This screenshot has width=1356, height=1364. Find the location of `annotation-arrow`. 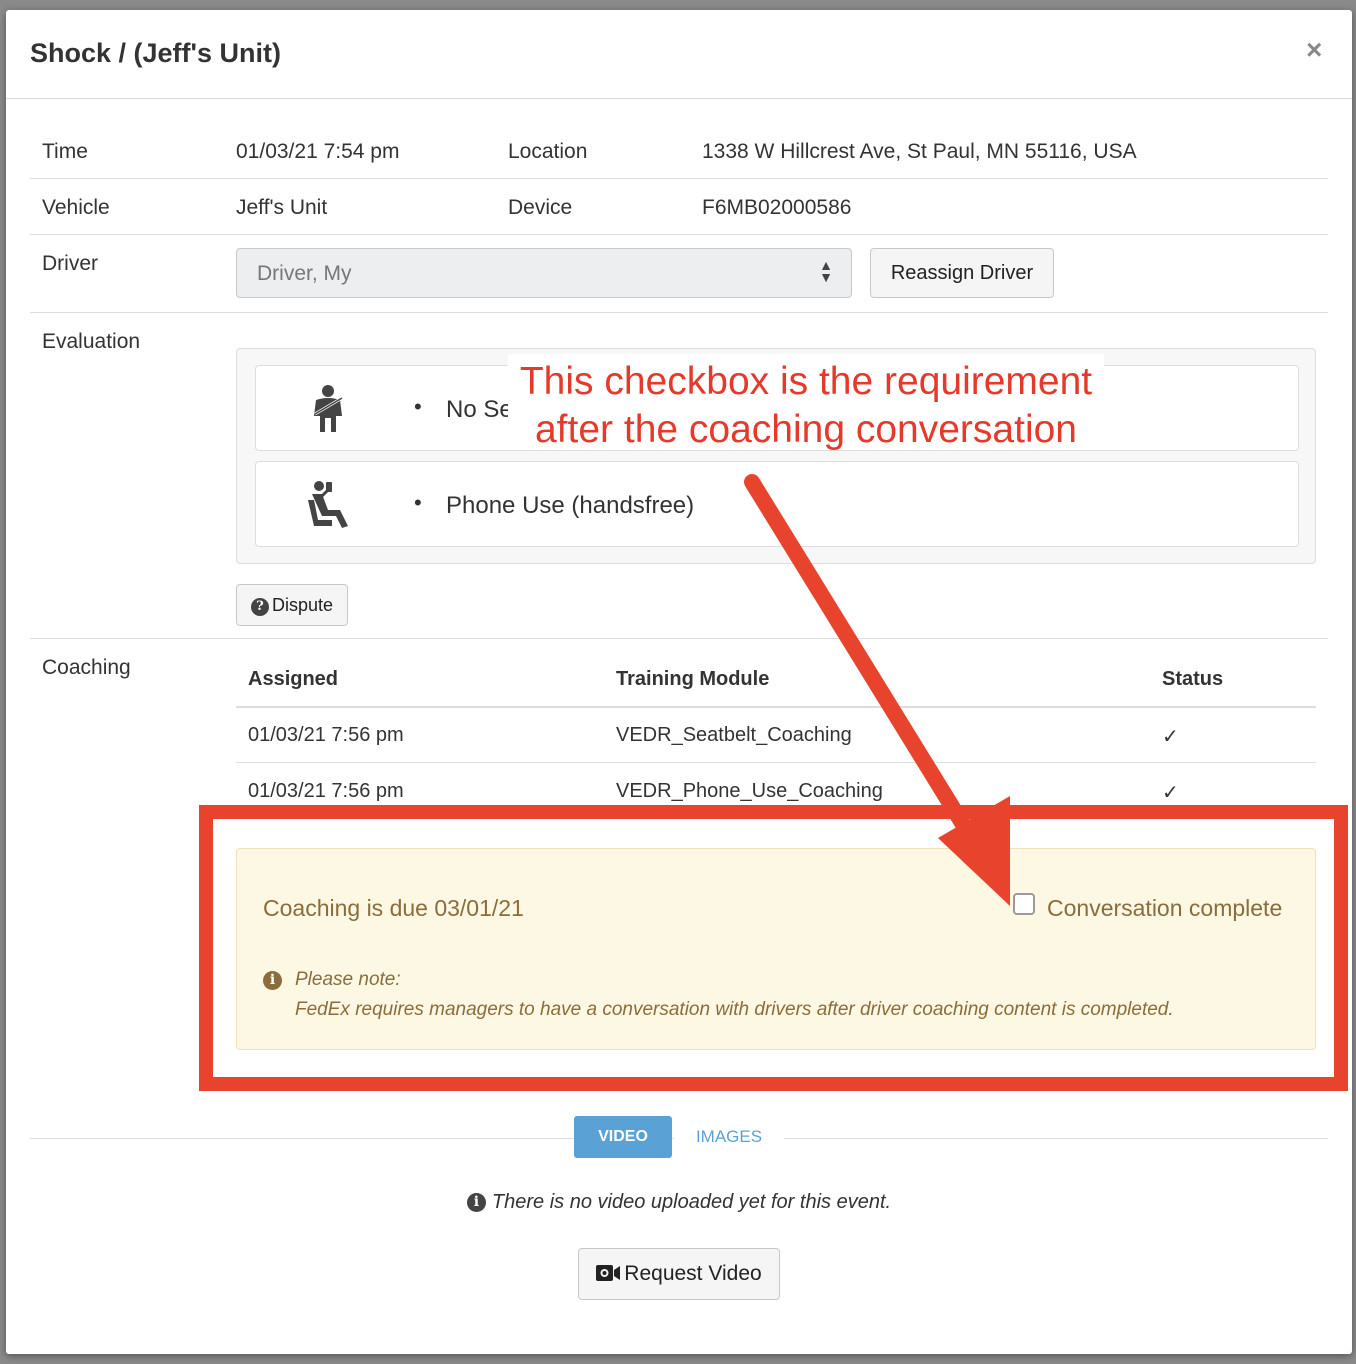

annotation-arrow is located at coordinates (877, 690).